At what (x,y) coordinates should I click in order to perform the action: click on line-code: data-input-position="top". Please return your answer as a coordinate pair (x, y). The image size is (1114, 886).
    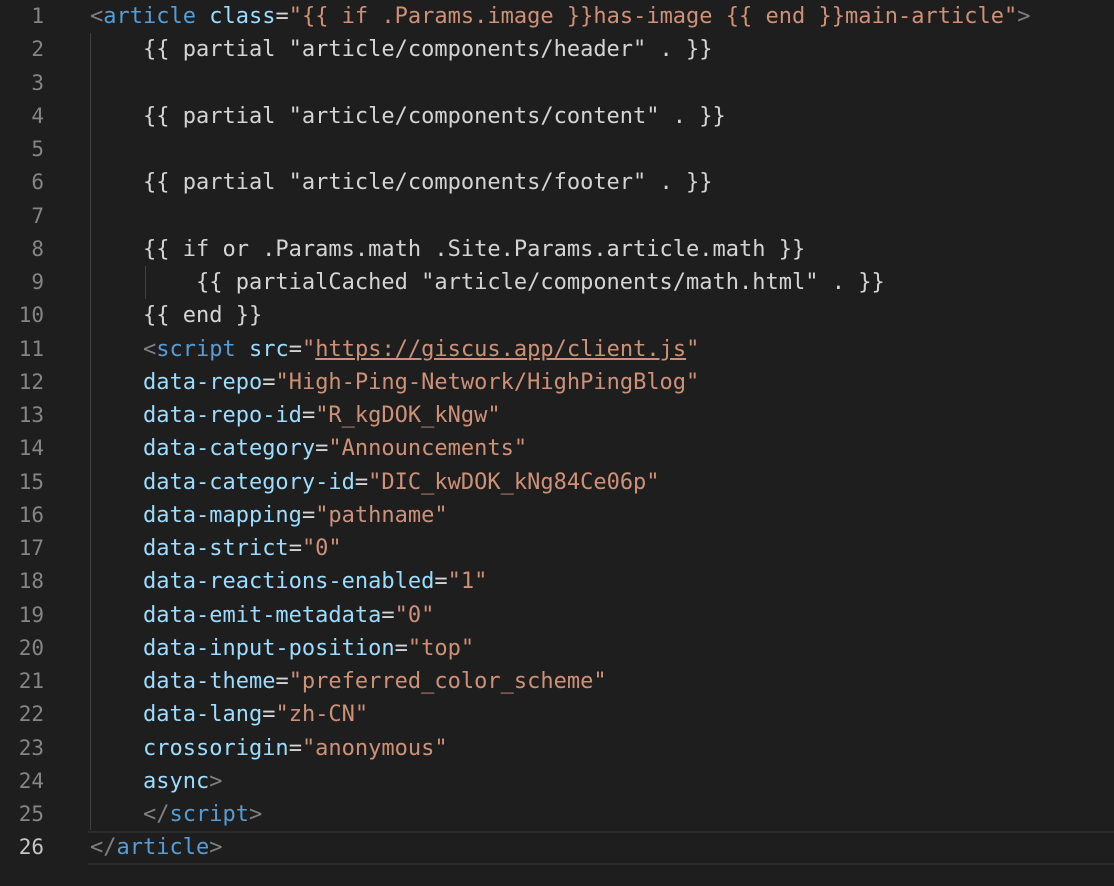
    Looking at the image, I should click on (282, 648).